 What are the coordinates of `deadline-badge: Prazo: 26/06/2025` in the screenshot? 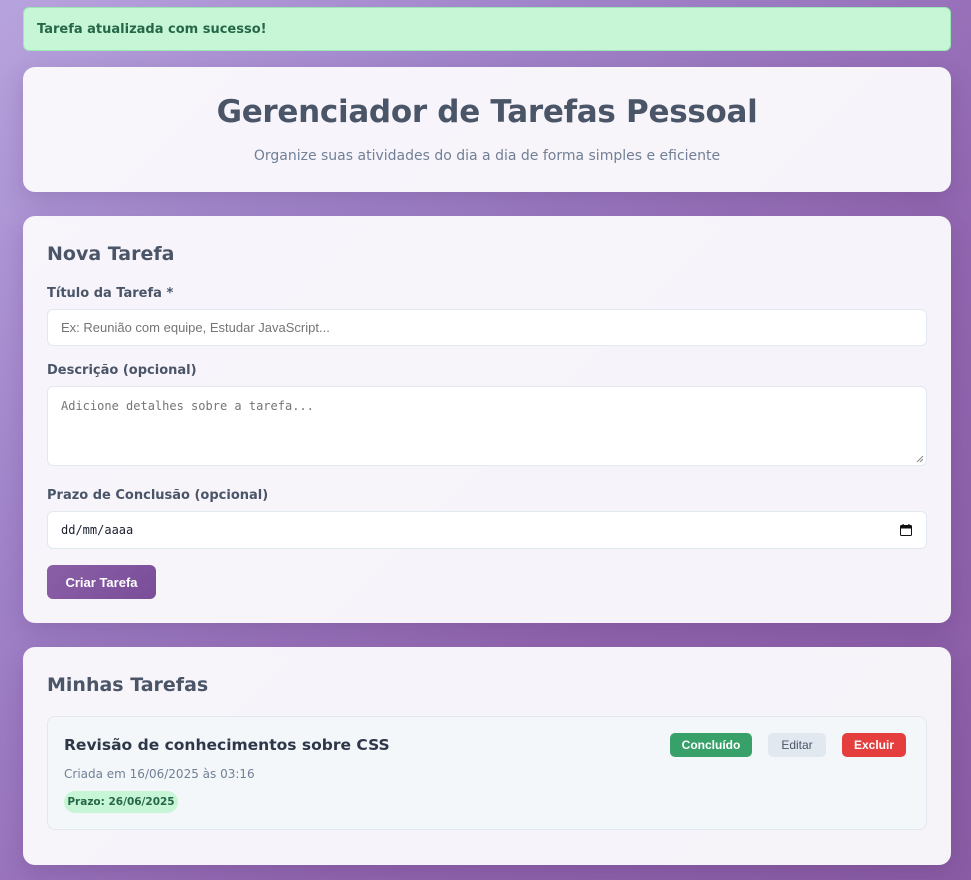 It's located at (121, 802).